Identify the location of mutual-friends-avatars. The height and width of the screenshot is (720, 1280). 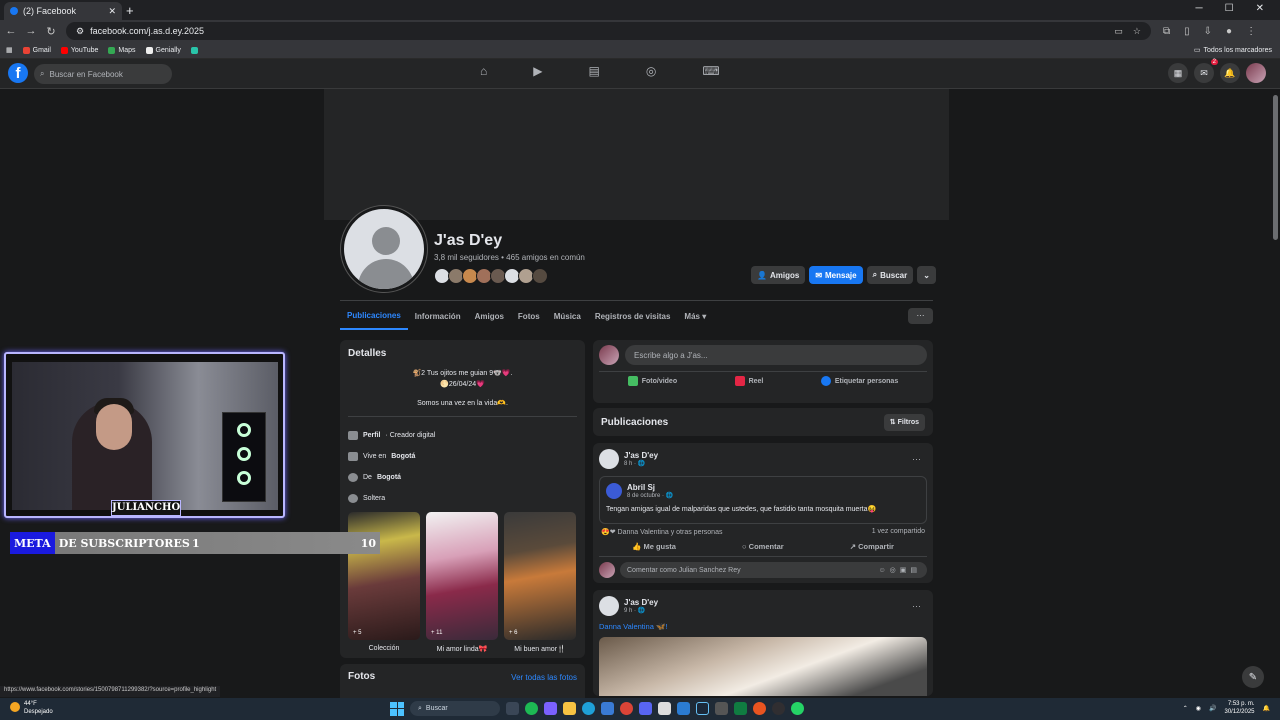
(491, 276).